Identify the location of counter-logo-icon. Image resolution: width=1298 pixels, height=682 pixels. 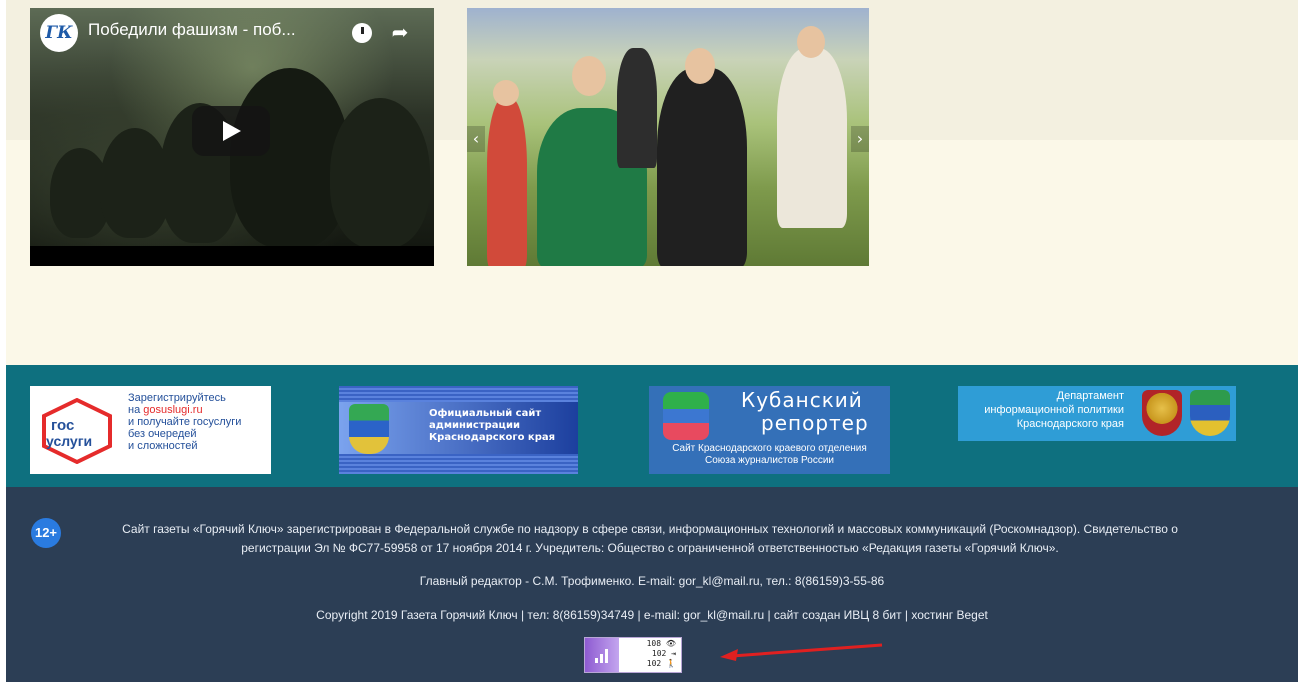
(602, 655).